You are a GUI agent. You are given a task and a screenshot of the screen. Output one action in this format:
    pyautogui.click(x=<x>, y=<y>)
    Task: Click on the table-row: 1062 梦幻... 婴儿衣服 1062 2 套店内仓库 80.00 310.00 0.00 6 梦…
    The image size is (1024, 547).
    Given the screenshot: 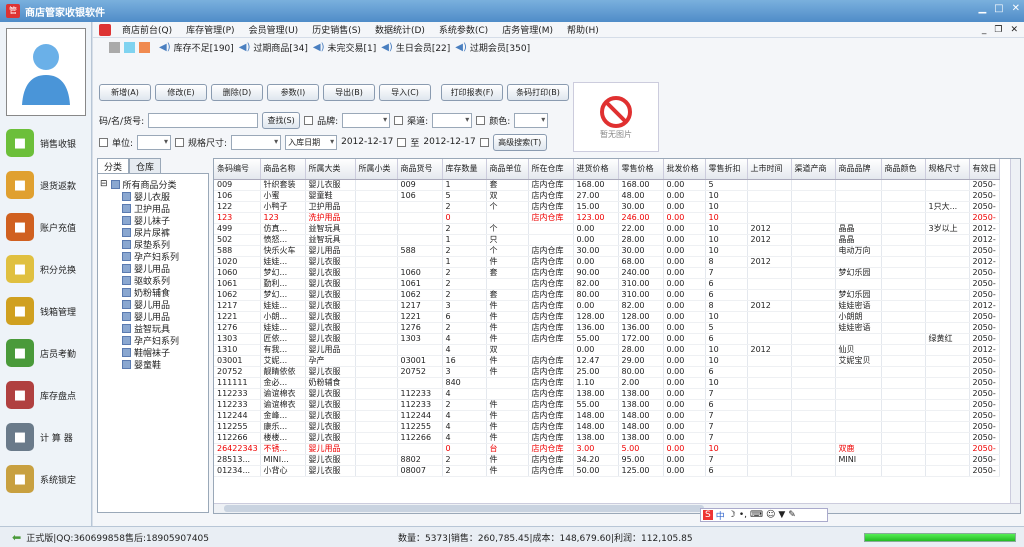 What is the action you would take?
    pyautogui.click(x=607, y=295)
    